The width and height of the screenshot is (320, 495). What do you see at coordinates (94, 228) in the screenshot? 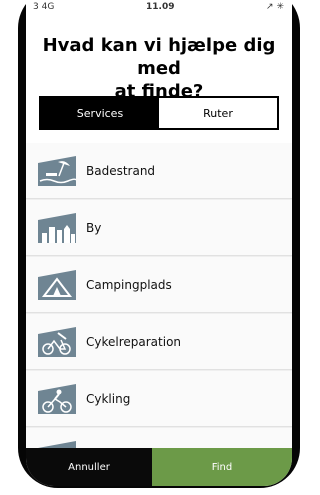
I see `list-item-label: By` at bounding box center [94, 228].